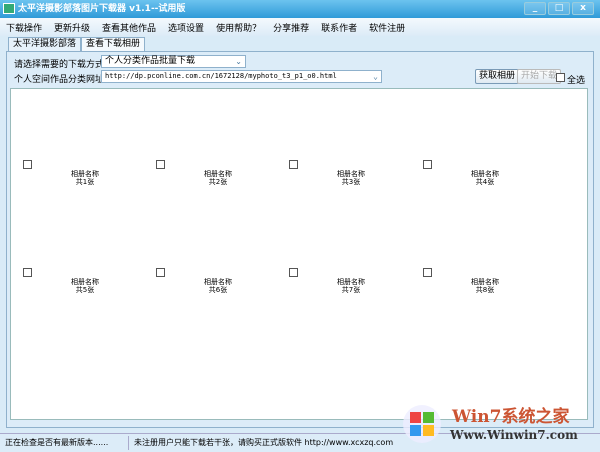 This screenshot has width=600, height=452. What do you see at coordinates (514, 435) in the screenshot?
I see `watermark-url: Www.Winwin7.com` at bounding box center [514, 435].